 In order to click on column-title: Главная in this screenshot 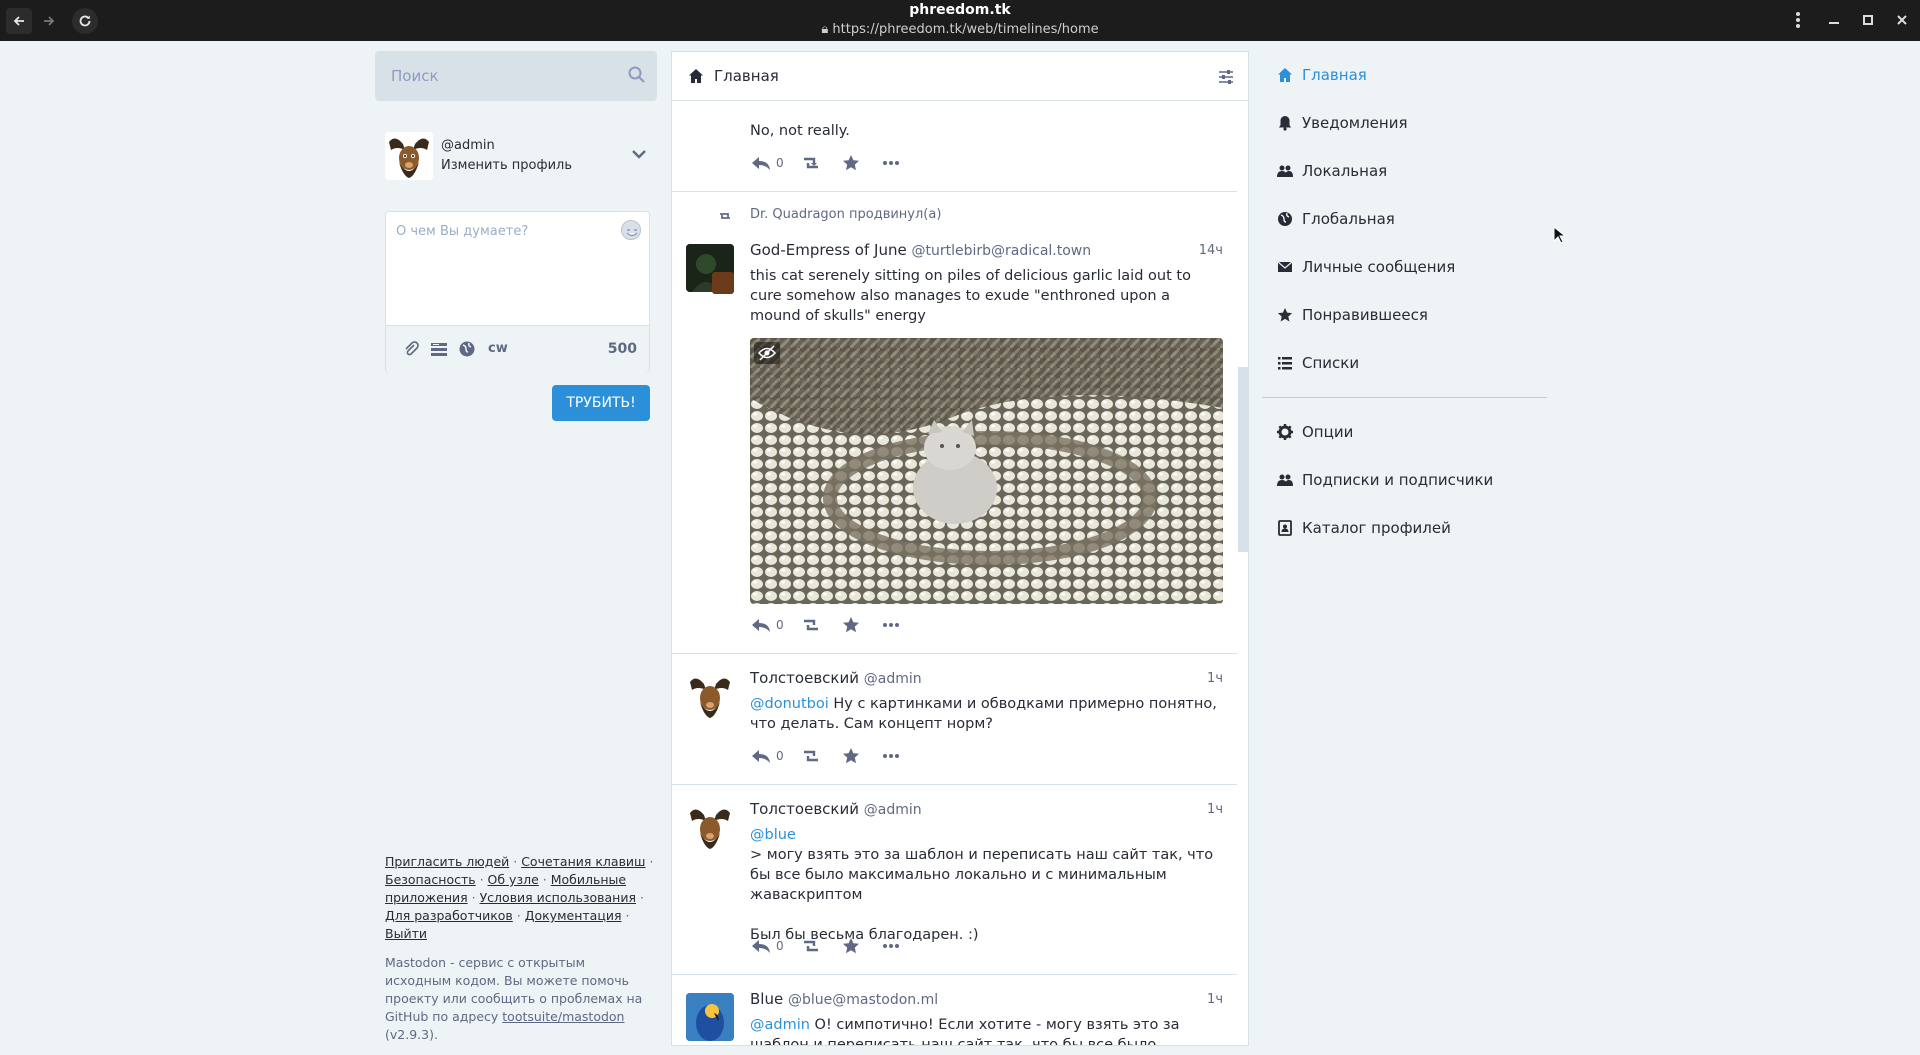, I will do `click(746, 76)`.